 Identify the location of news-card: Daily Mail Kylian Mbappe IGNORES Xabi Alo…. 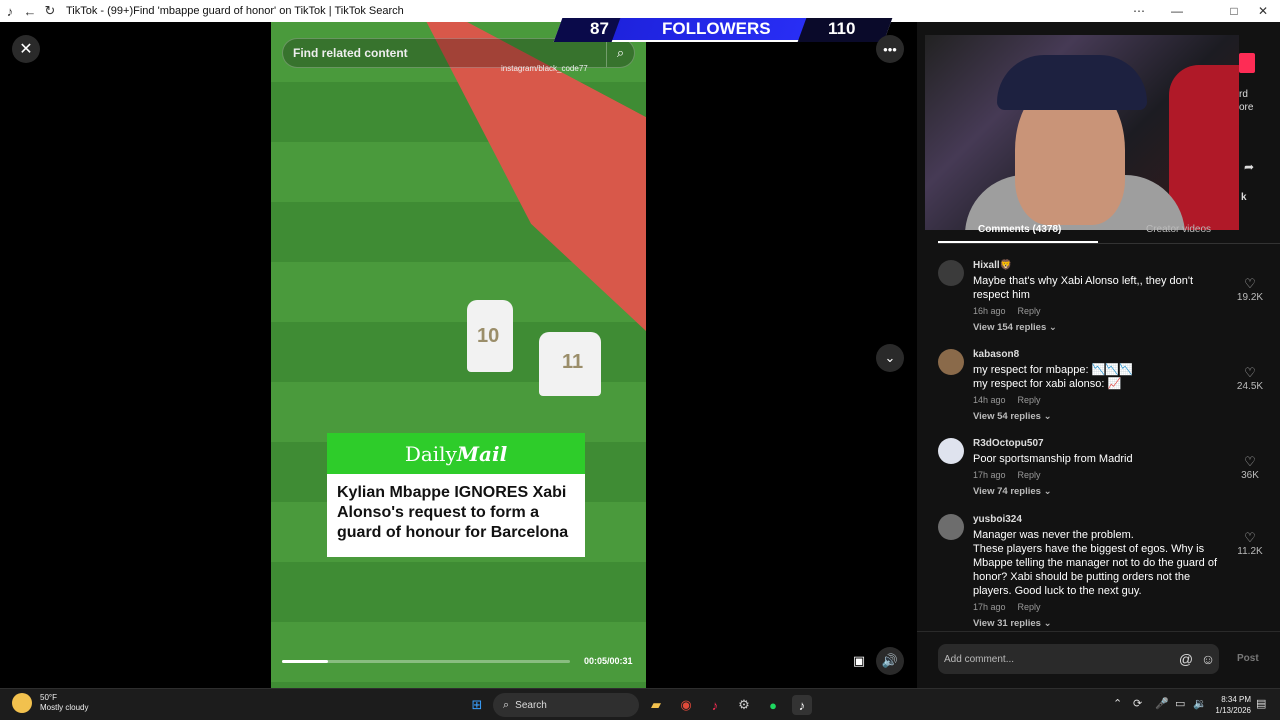
(456, 495).